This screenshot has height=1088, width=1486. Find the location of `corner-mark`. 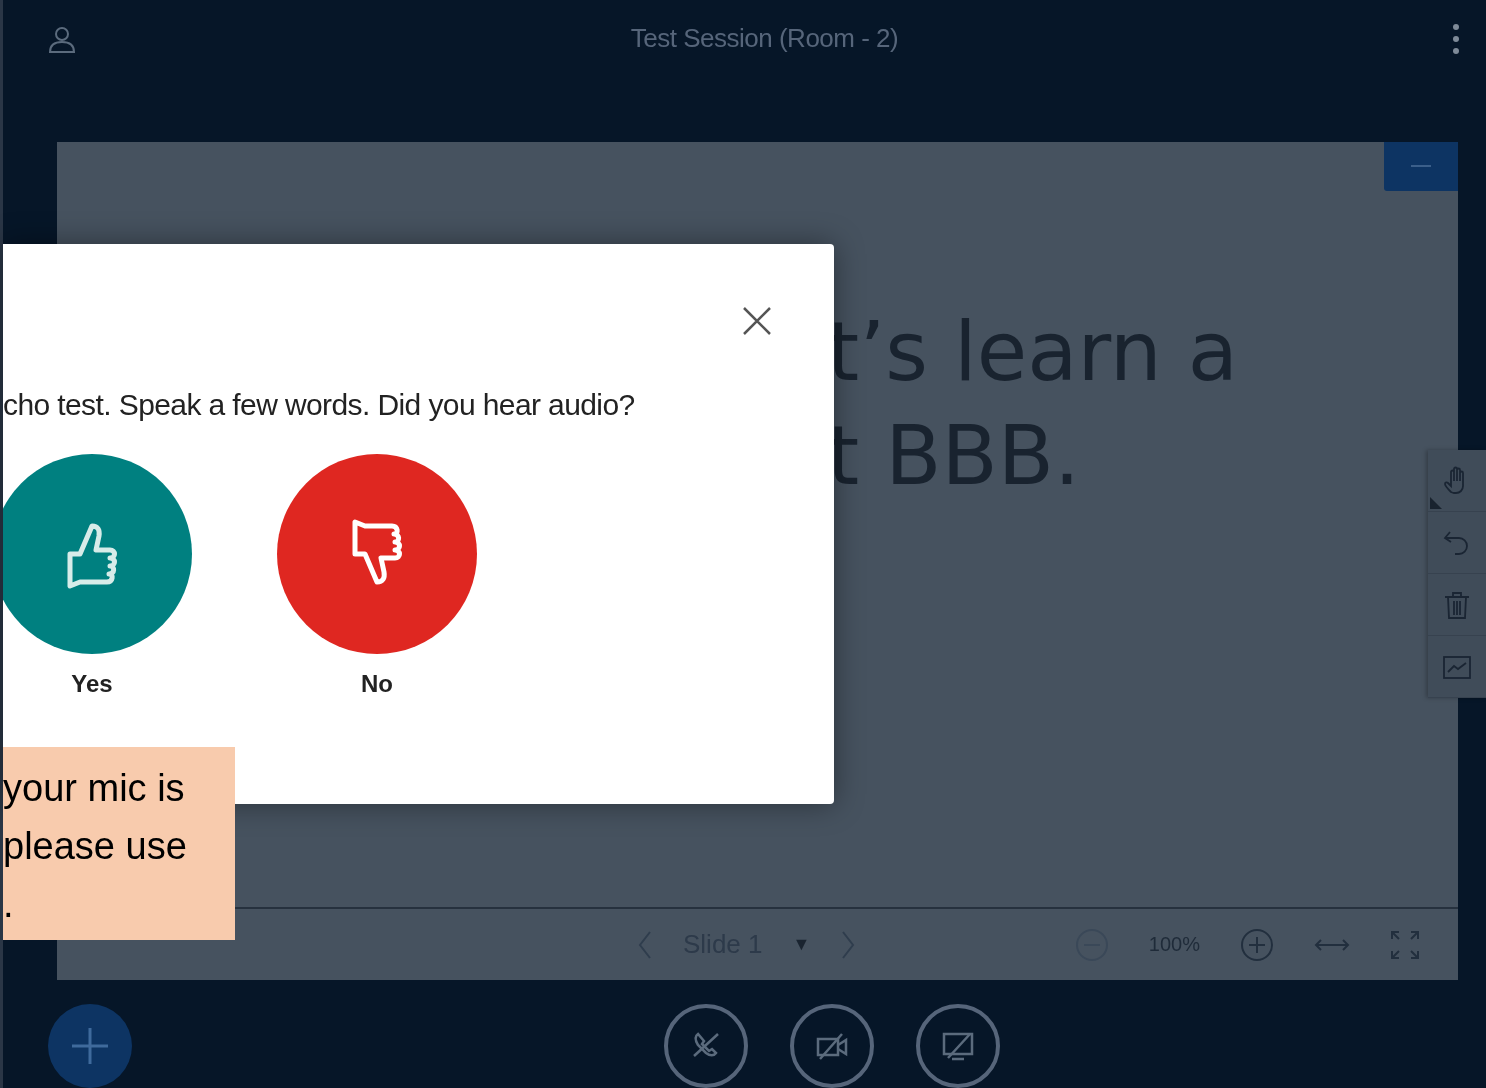

corner-mark is located at coordinates (1436, 503).